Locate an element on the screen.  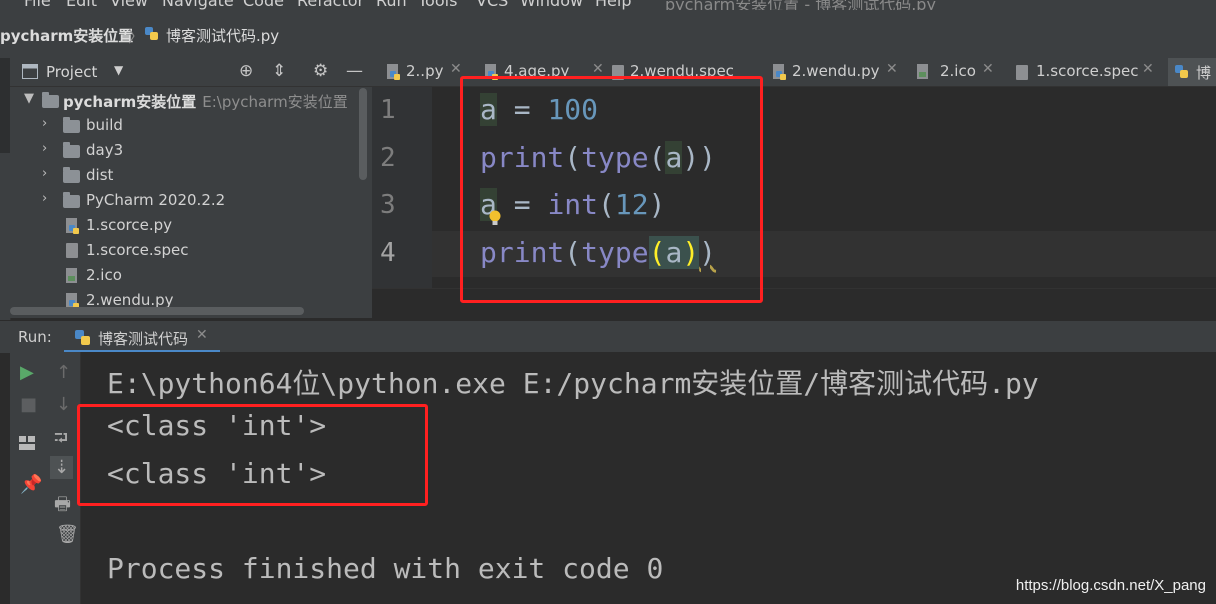
window-title: pycharm安装位置 - 博客测试代码.py is located at coordinates (800, 5).